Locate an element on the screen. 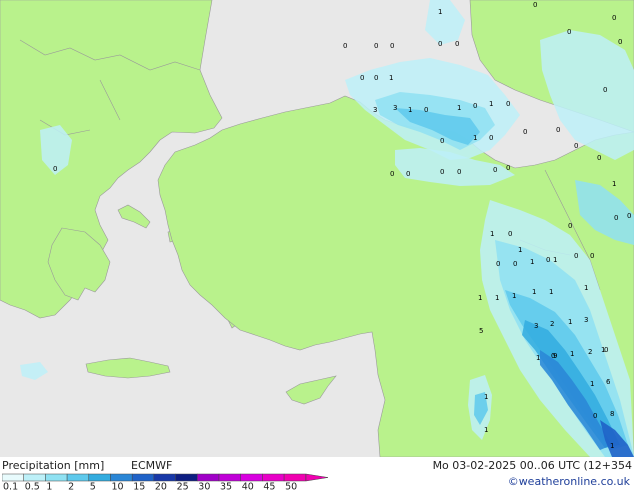 This screenshot has width=634, height=490. legend-tick-label: 1 is located at coordinates (49, 486).